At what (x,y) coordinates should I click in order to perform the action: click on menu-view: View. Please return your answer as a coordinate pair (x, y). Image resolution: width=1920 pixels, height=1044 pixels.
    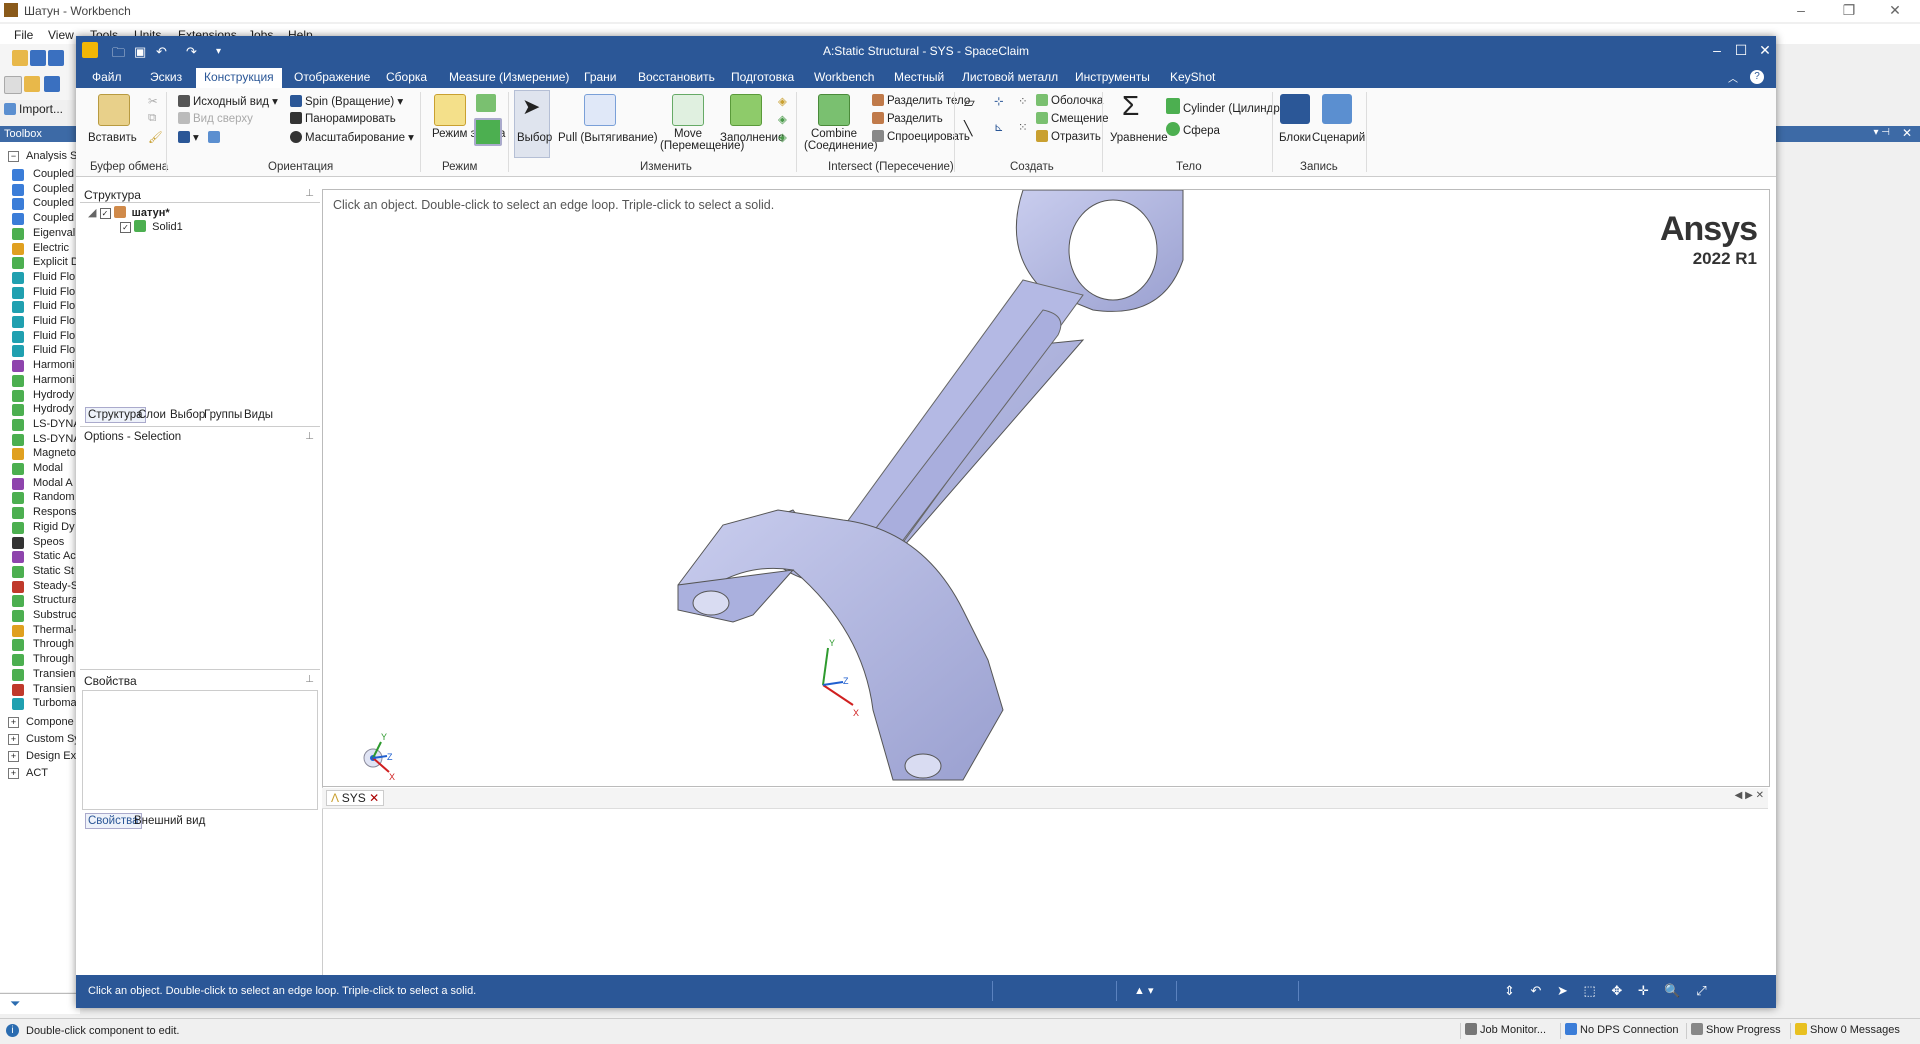
    Looking at the image, I should click on (61, 35).